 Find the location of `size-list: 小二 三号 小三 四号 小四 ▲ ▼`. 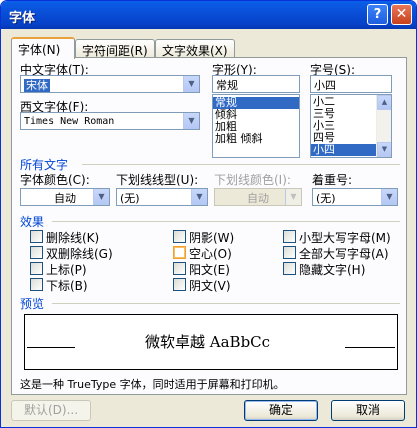

size-list: 小二 三号 小三 四号 小四 ▲ ▼ is located at coordinates (351, 126).